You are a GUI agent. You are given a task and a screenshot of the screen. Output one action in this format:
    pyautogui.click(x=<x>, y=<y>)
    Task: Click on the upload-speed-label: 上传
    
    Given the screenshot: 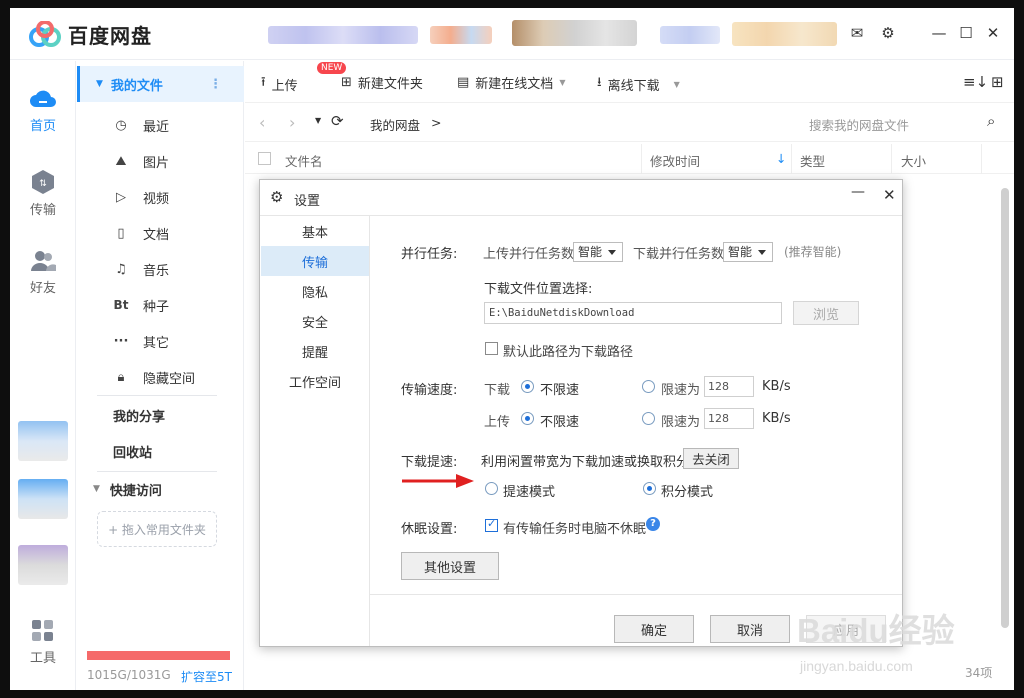 What is the action you would take?
    pyautogui.click(x=497, y=422)
    